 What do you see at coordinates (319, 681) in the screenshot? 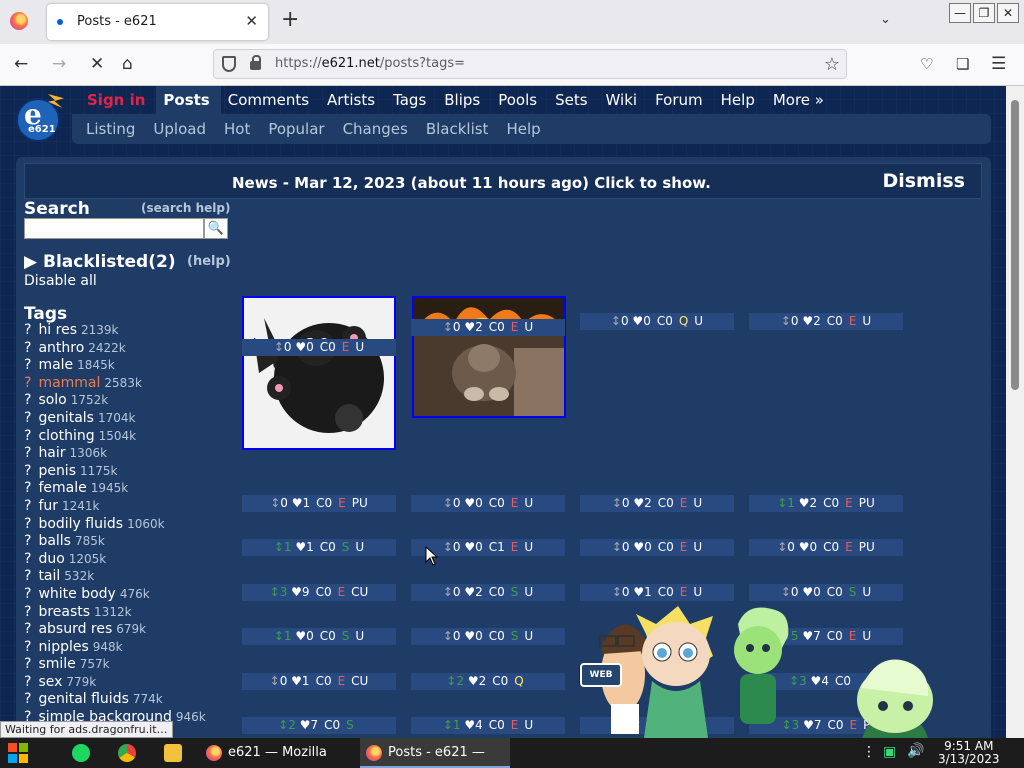
I see `post-score-bar: ↕0 ♥1 C0 E CU` at bounding box center [319, 681].